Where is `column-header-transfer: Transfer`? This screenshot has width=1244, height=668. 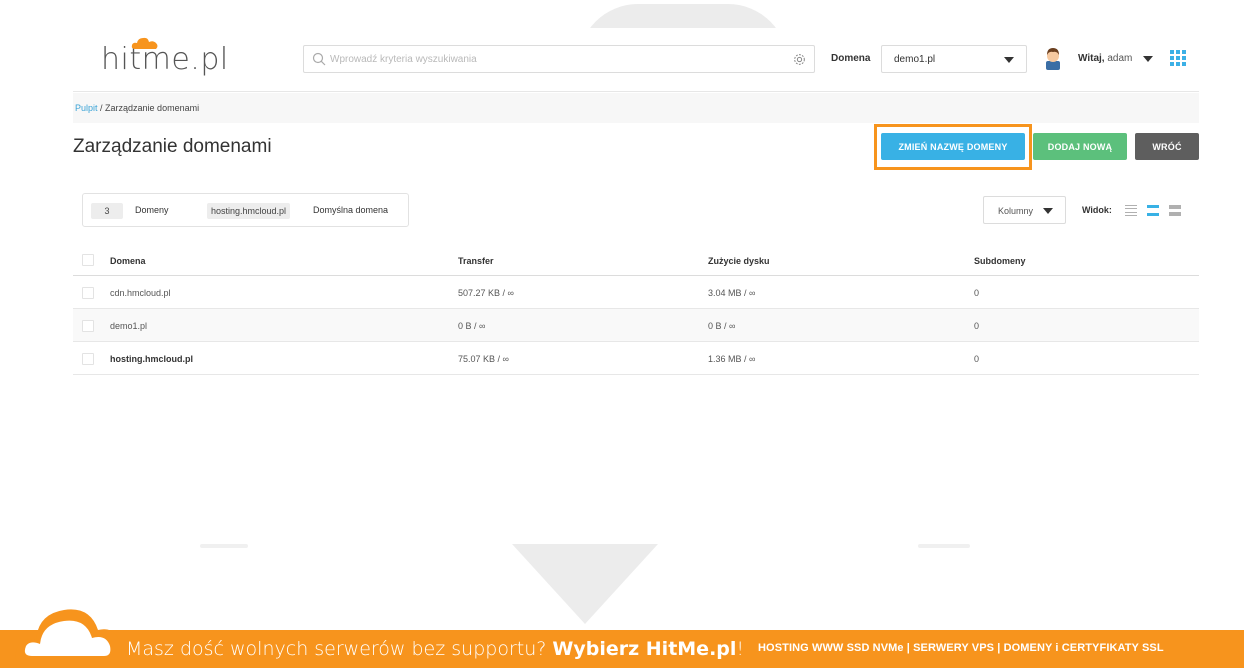
column-header-transfer: Transfer is located at coordinates (476, 261).